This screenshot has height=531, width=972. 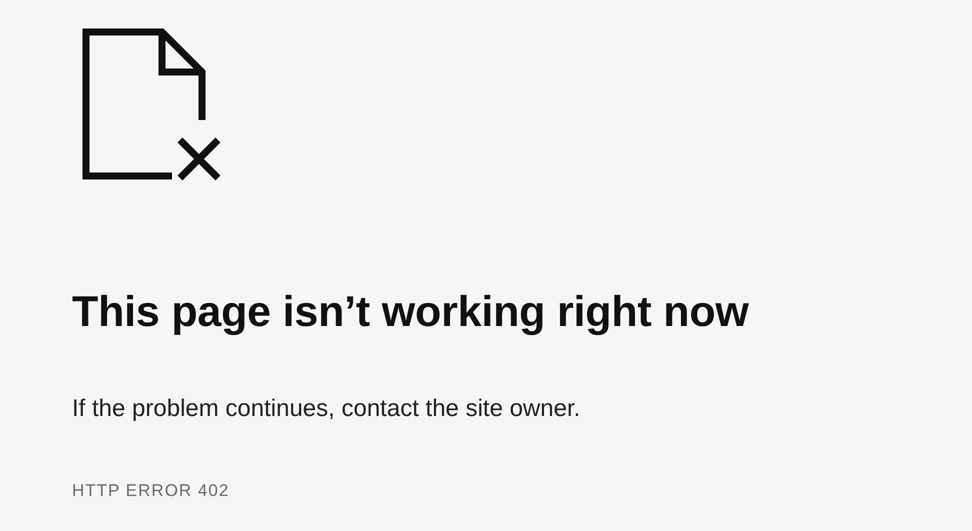 What do you see at coordinates (151, 491) in the screenshot?
I see `error-code: HTTP ERROR 402` at bounding box center [151, 491].